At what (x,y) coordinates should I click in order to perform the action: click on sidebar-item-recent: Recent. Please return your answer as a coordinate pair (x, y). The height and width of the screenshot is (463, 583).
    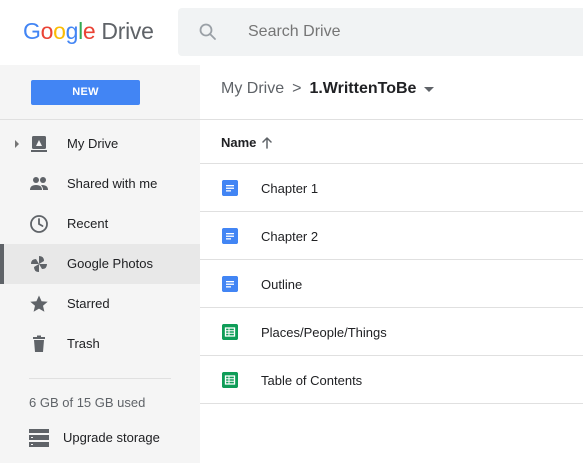
    Looking at the image, I should click on (100, 224).